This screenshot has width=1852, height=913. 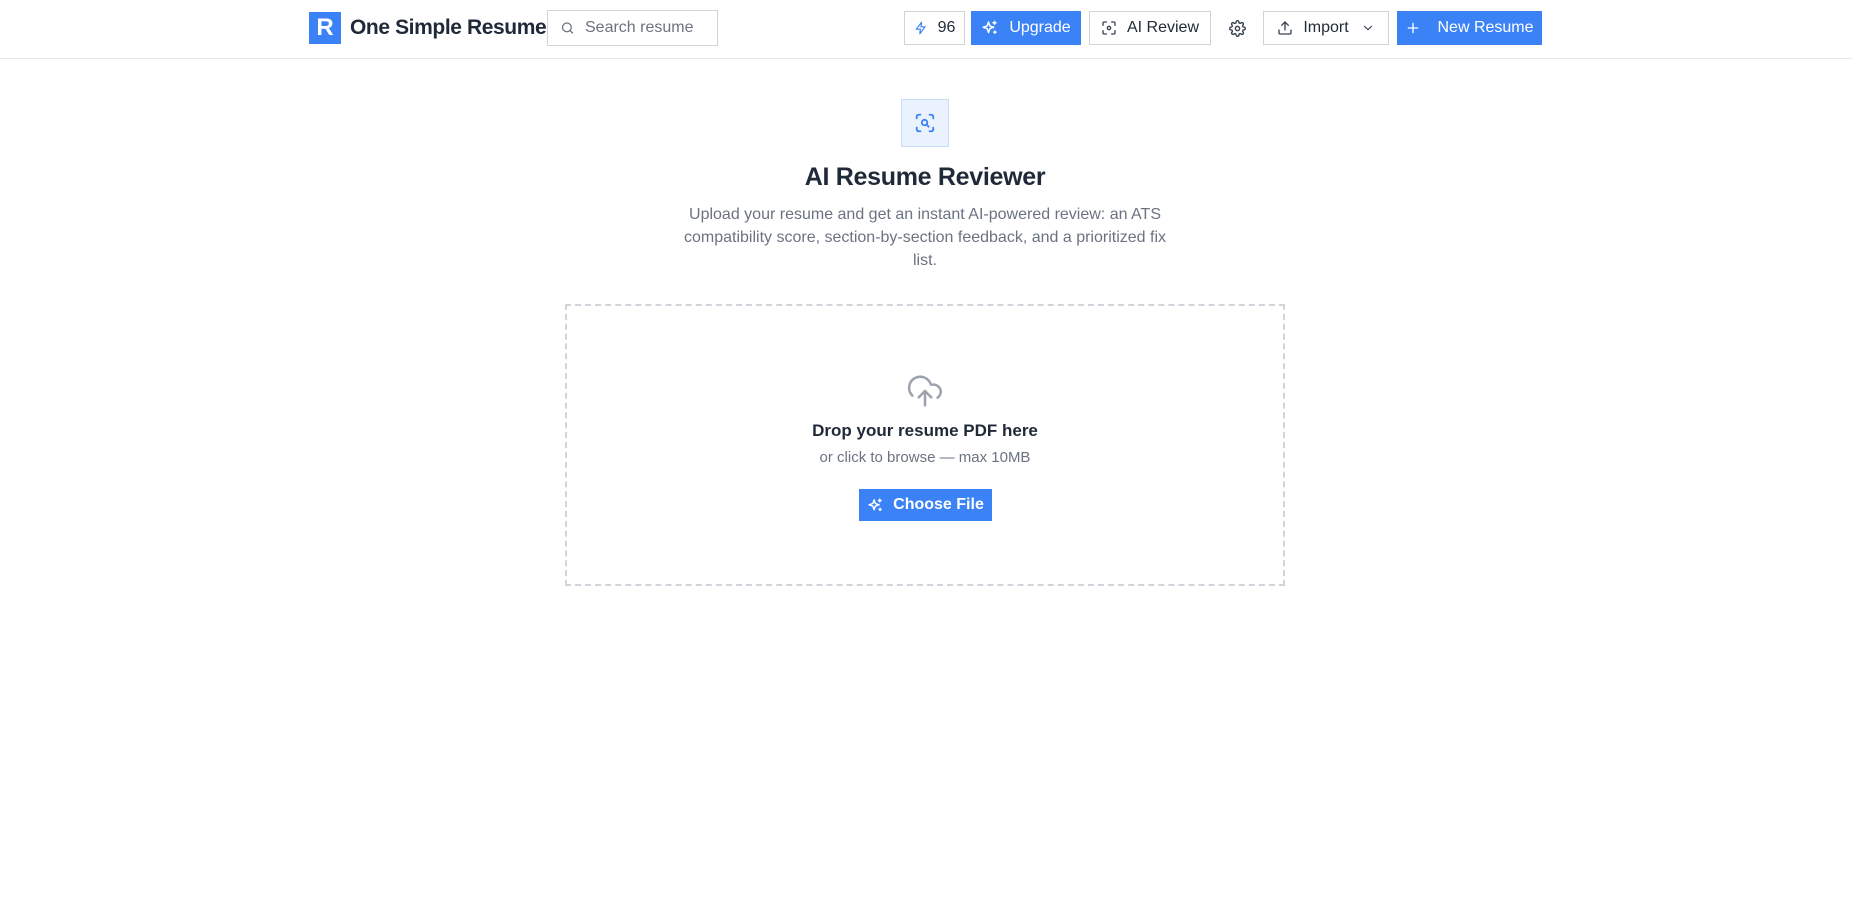 I want to click on upload-icon, so click(x=1285, y=28).